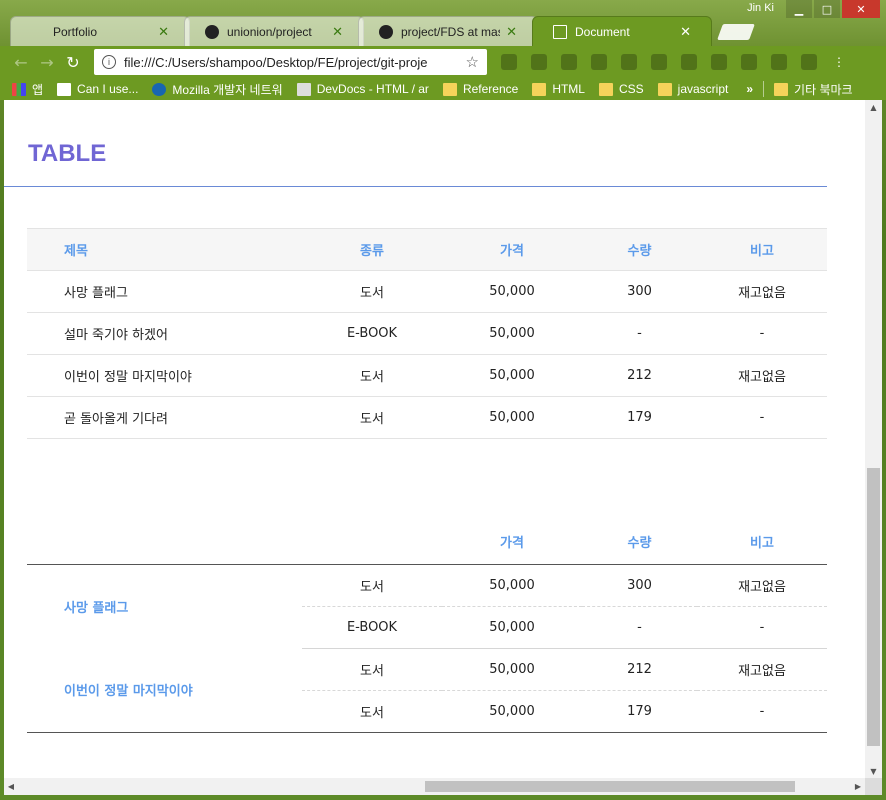 Image resolution: width=886 pixels, height=800 pixels. Describe the element at coordinates (799, 9) in the screenshot. I see `minimize-button: ▁` at that location.